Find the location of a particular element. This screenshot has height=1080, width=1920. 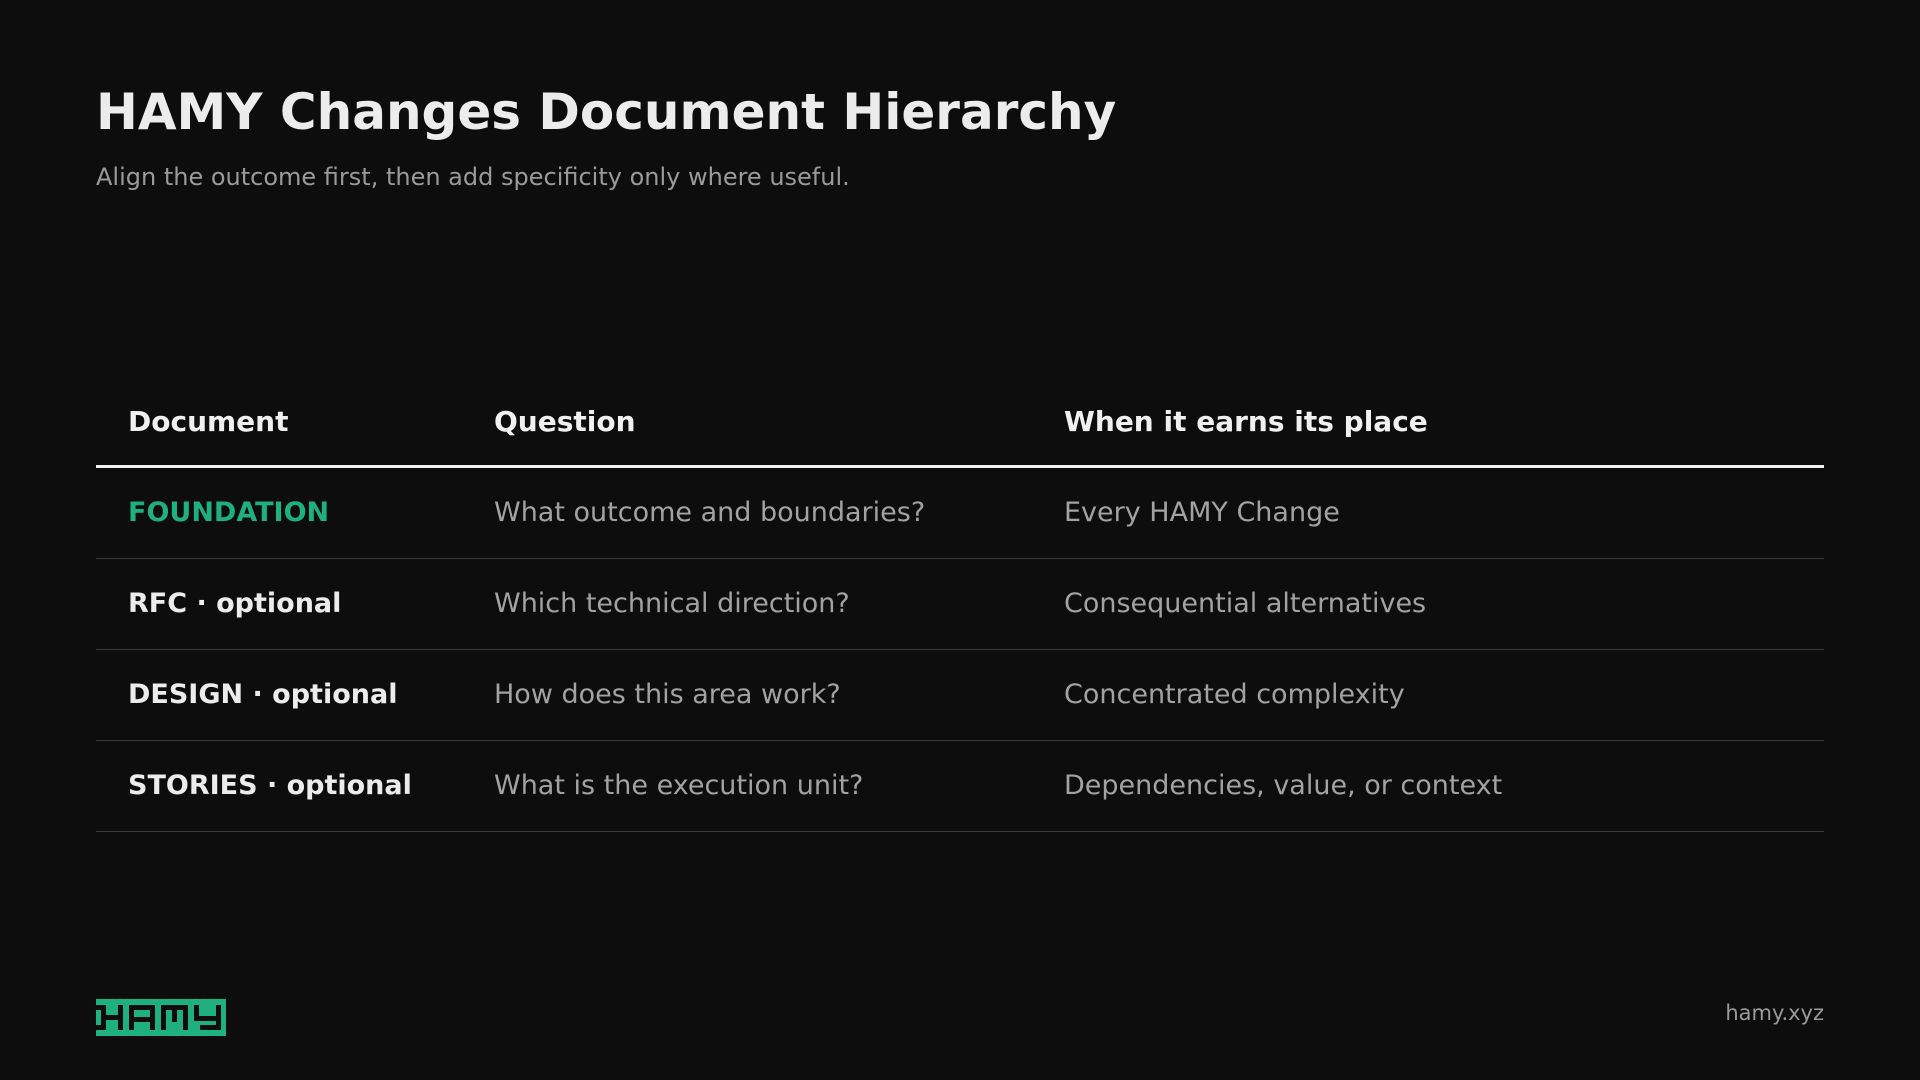

column-header-document: Document is located at coordinates (208, 421).